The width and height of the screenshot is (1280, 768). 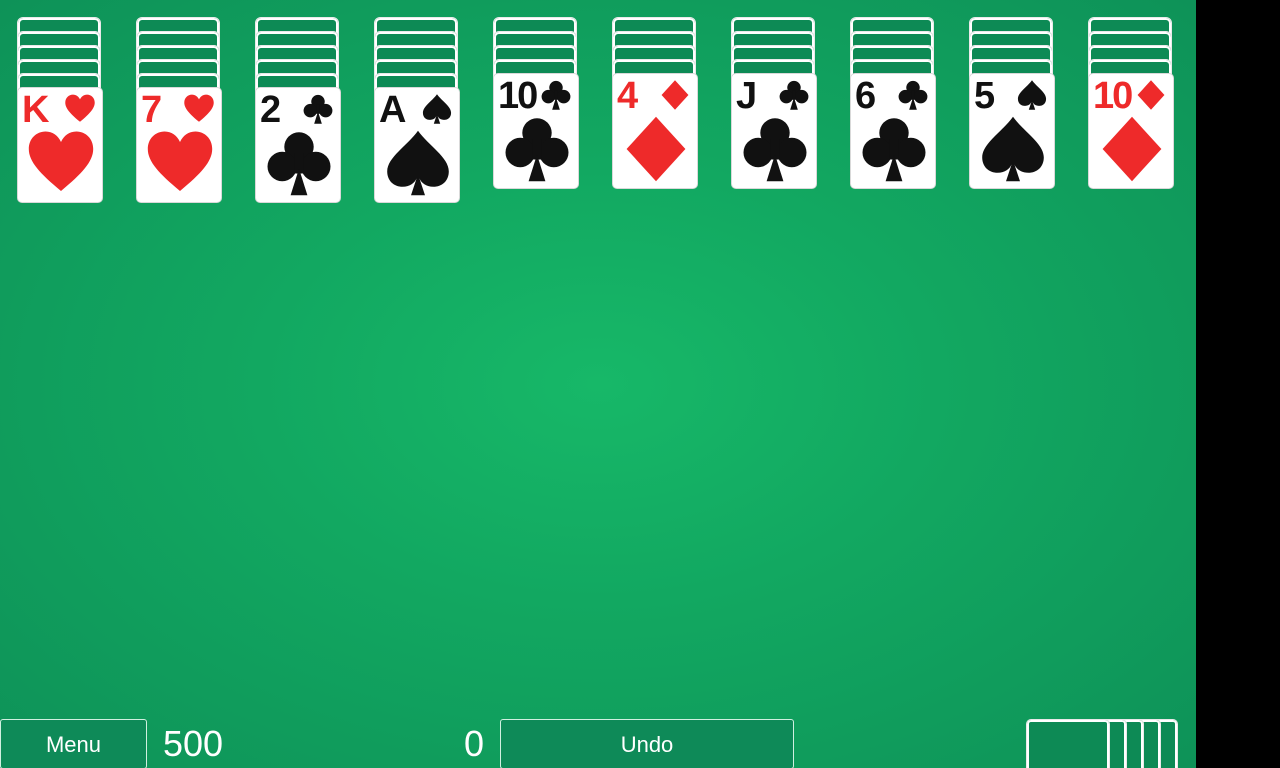 I want to click on undo-button: Undo, so click(x=647, y=743).